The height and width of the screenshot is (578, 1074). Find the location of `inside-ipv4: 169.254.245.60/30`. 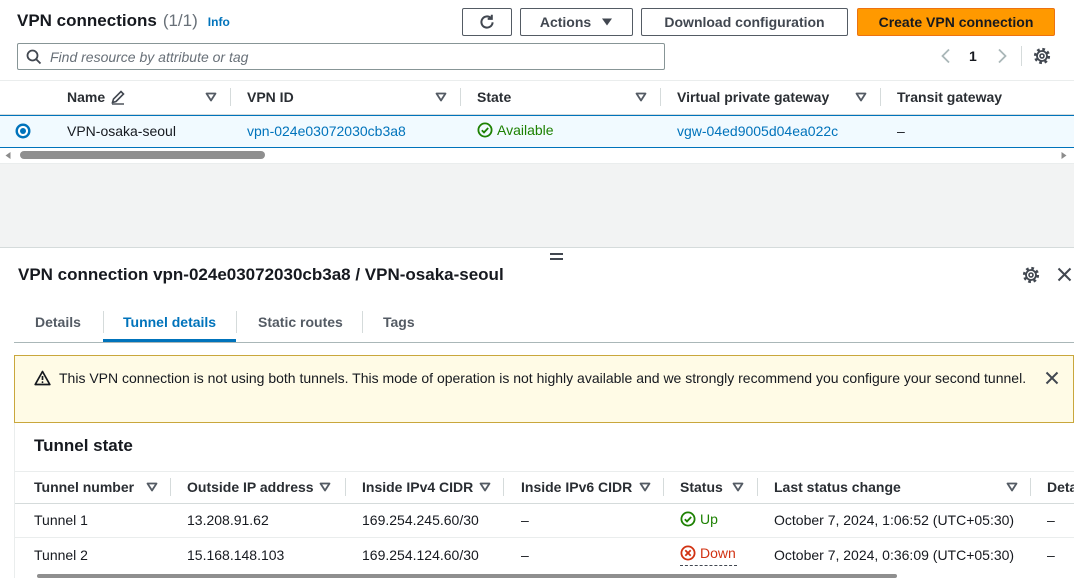

inside-ipv4: 169.254.245.60/30 is located at coordinates (420, 520).